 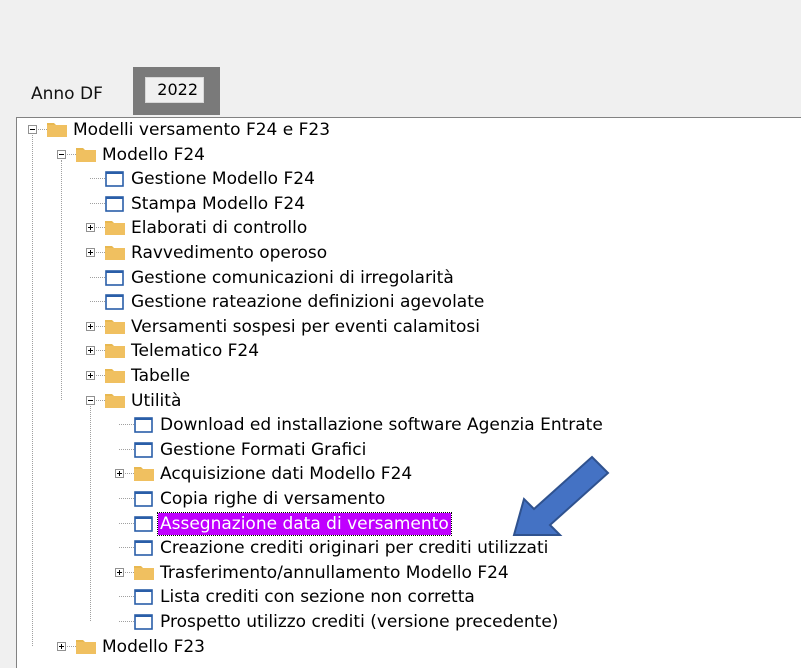 What do you see at coordinates (201, 130) in the screenshot?
I see `tree-node-label: Modelli versamento F24 e F23` at bounding box center [201, 130].